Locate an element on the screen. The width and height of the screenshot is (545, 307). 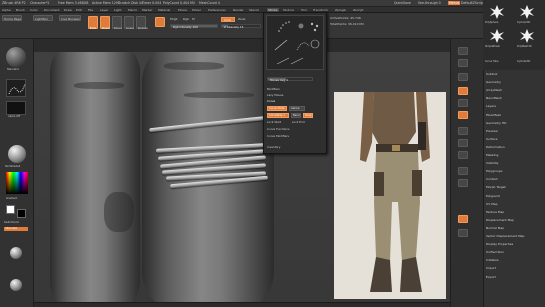
tool-subpalette-polypaint: Polypaint is located at coordinates (493, 196).